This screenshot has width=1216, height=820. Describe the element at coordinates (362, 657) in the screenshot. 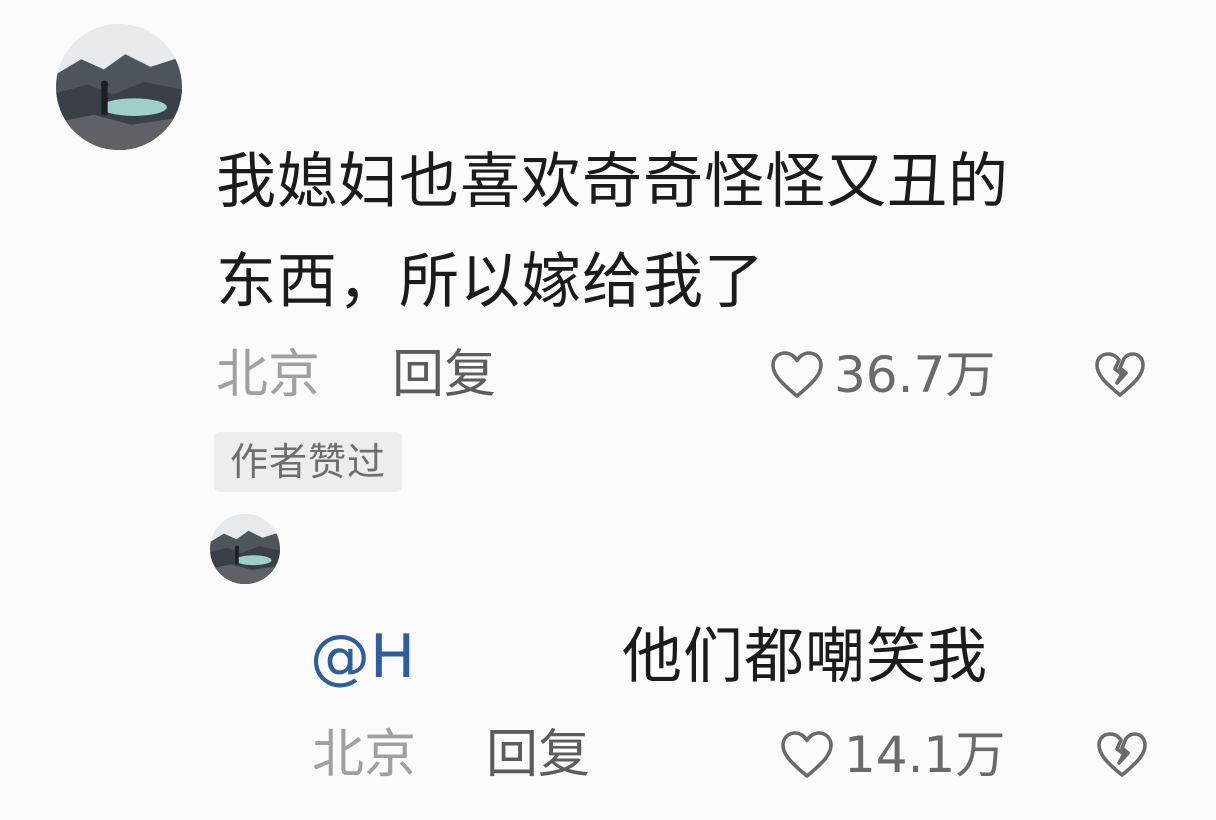

I see `mention-link: @H` at that location.